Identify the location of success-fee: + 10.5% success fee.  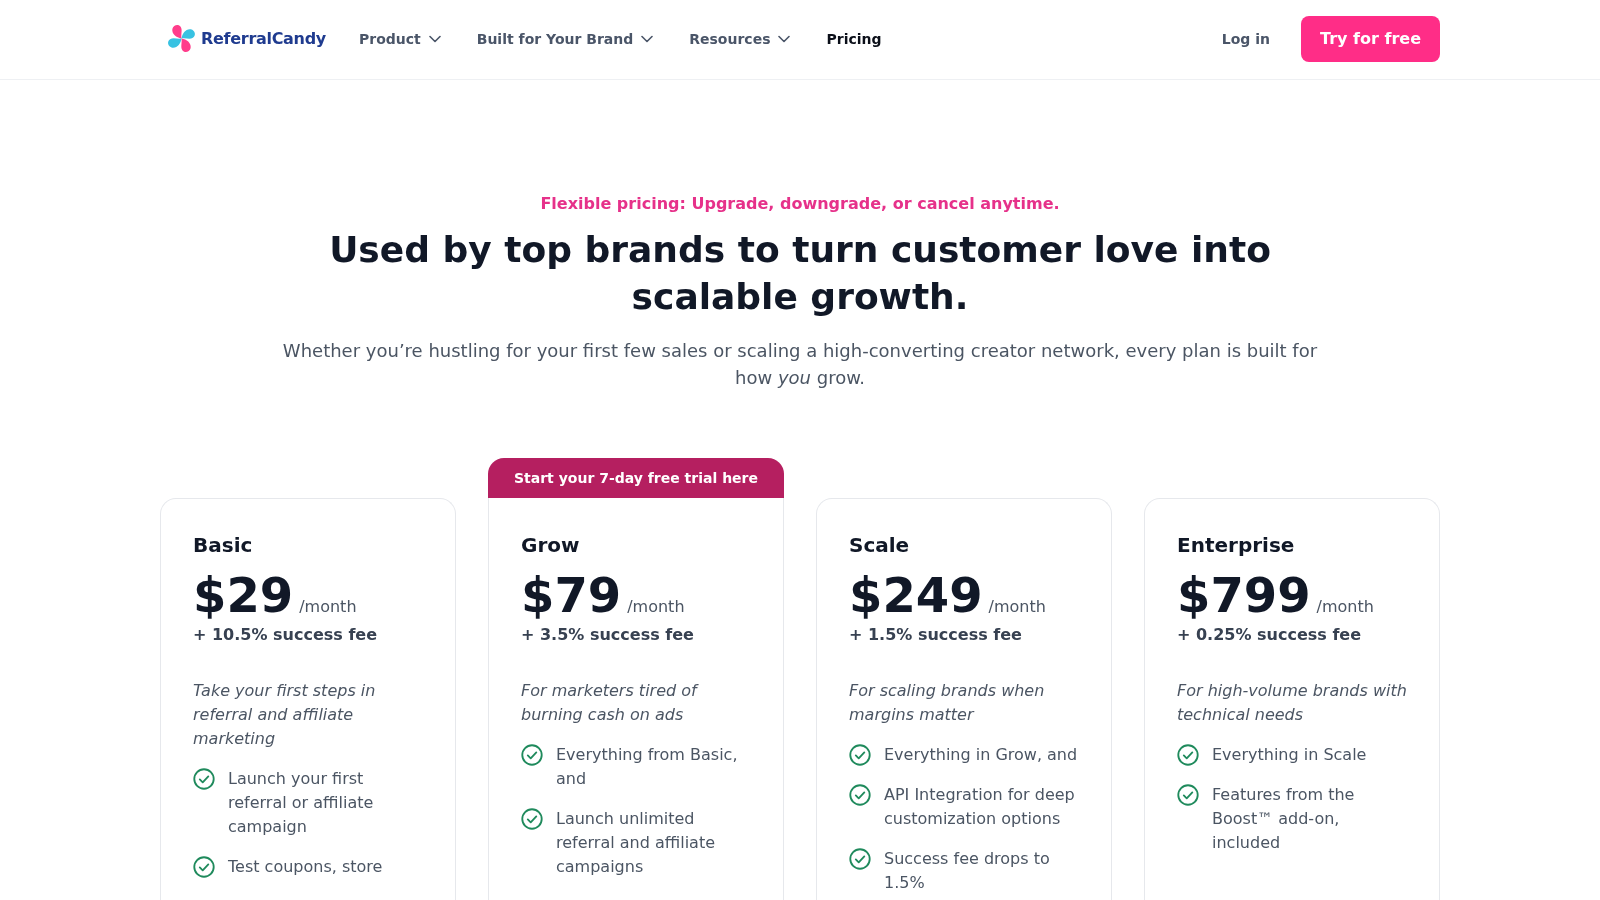
(286, 635).